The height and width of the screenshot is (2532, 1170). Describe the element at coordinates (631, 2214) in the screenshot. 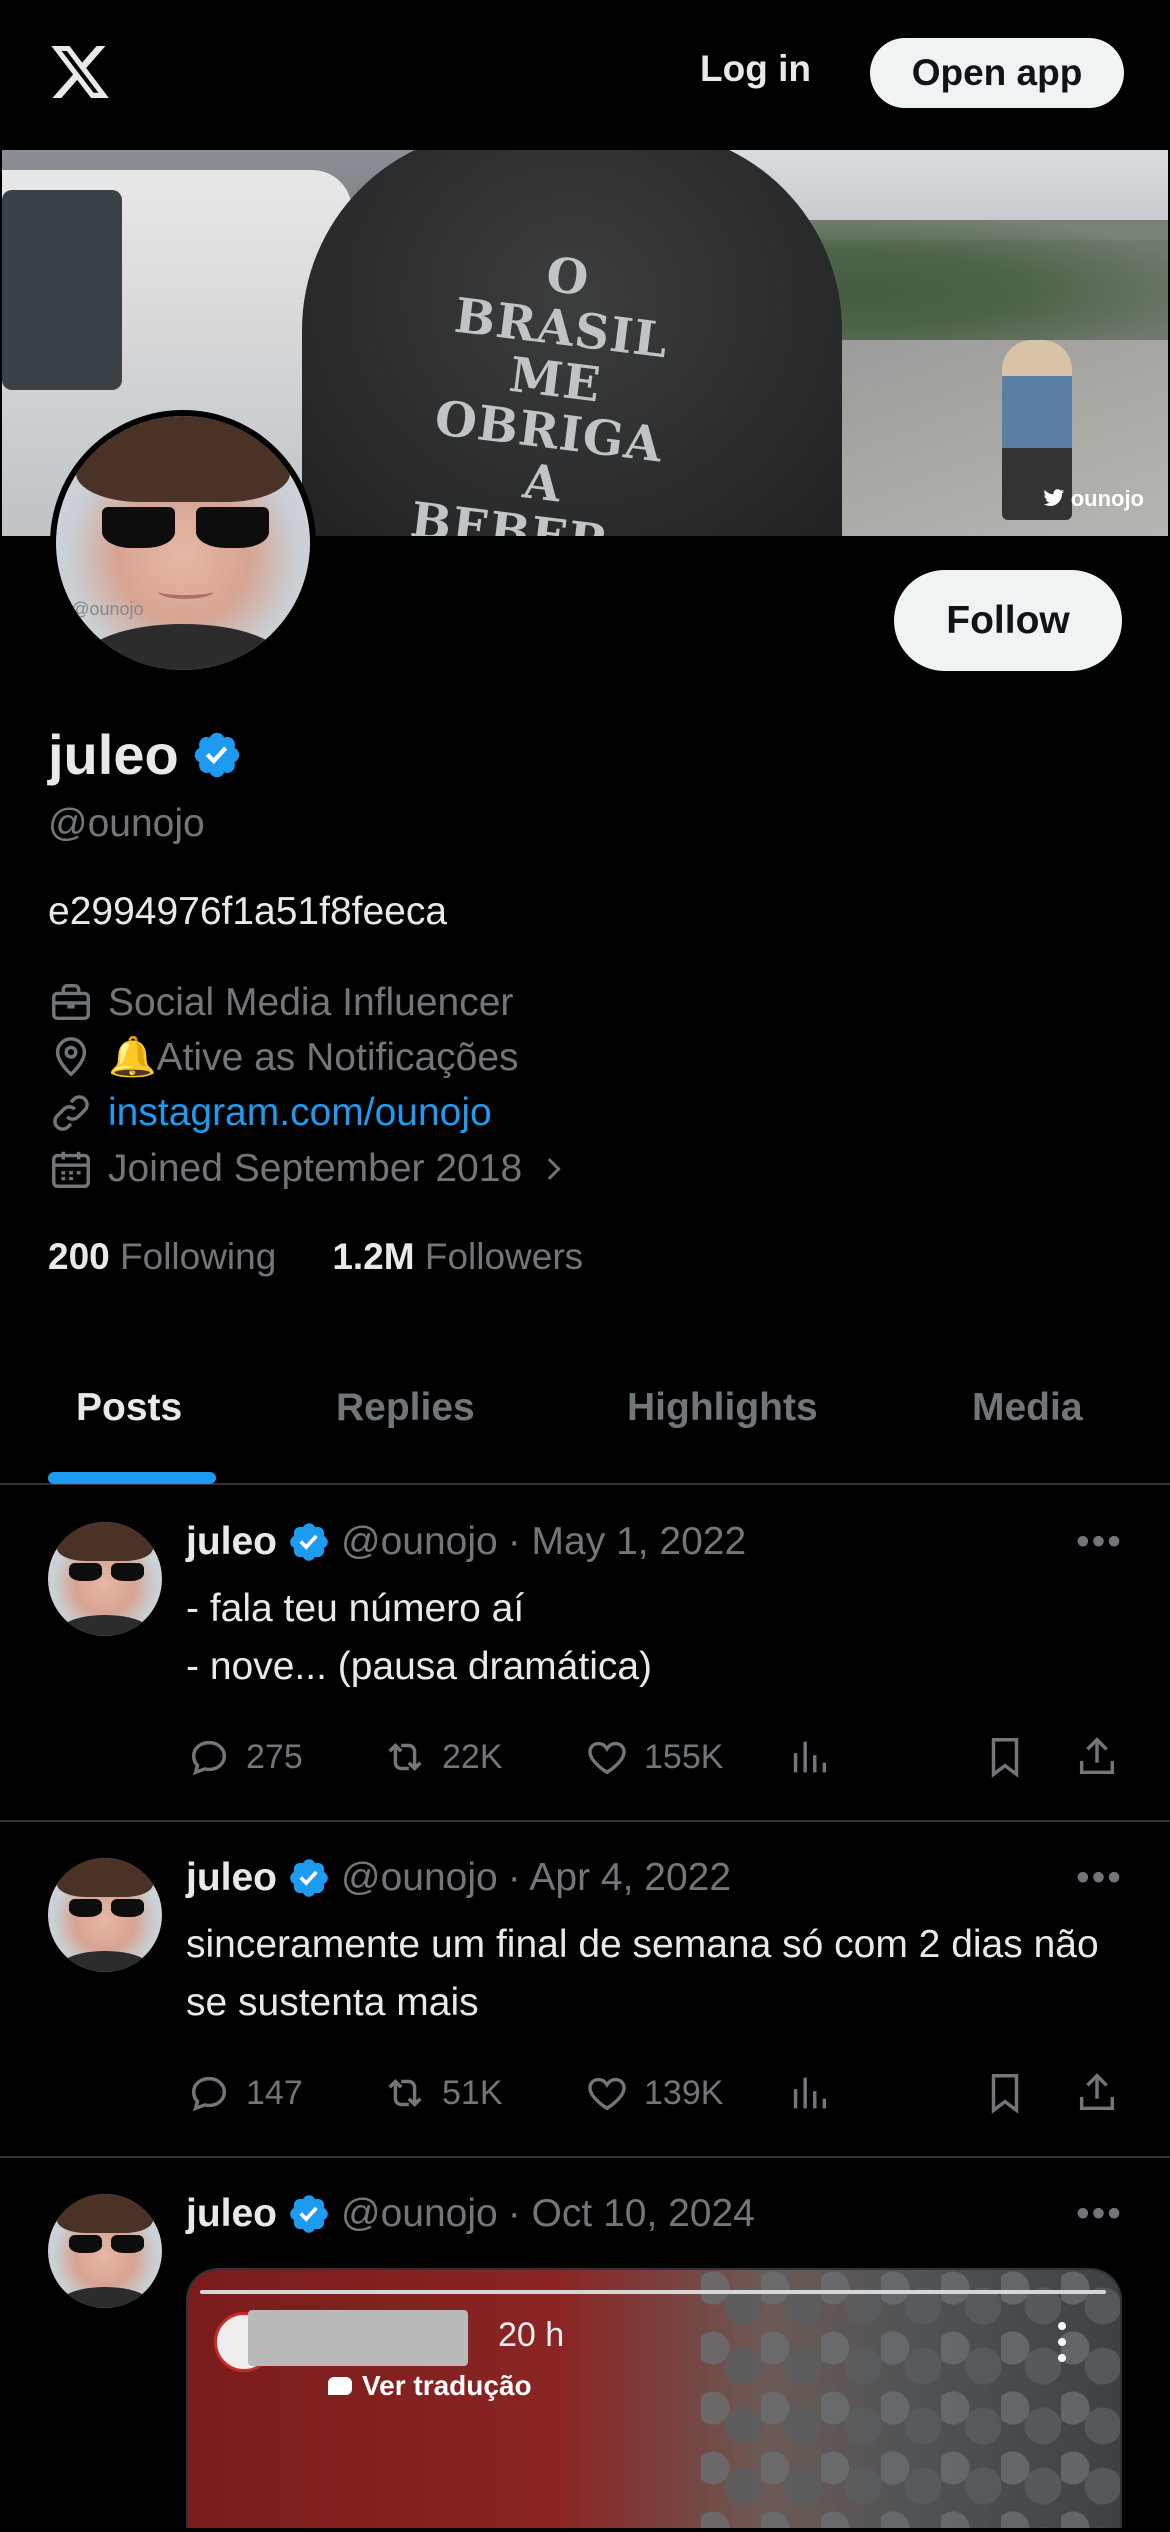

I see `post-date: · Oct 10, 2024` at that location.